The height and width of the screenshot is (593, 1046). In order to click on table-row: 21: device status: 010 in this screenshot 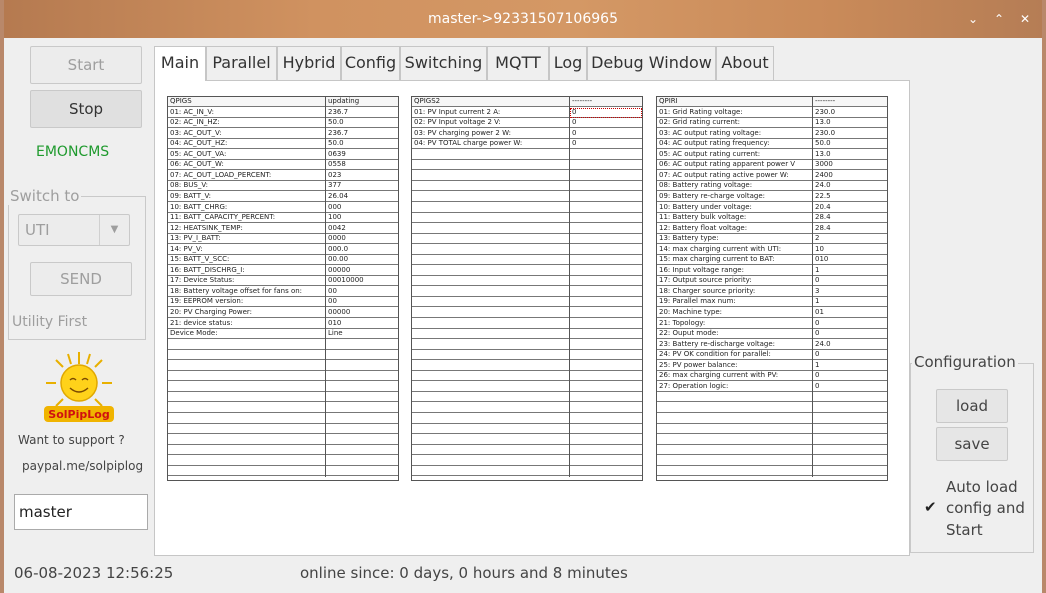, I will do `click(283, 324)`.